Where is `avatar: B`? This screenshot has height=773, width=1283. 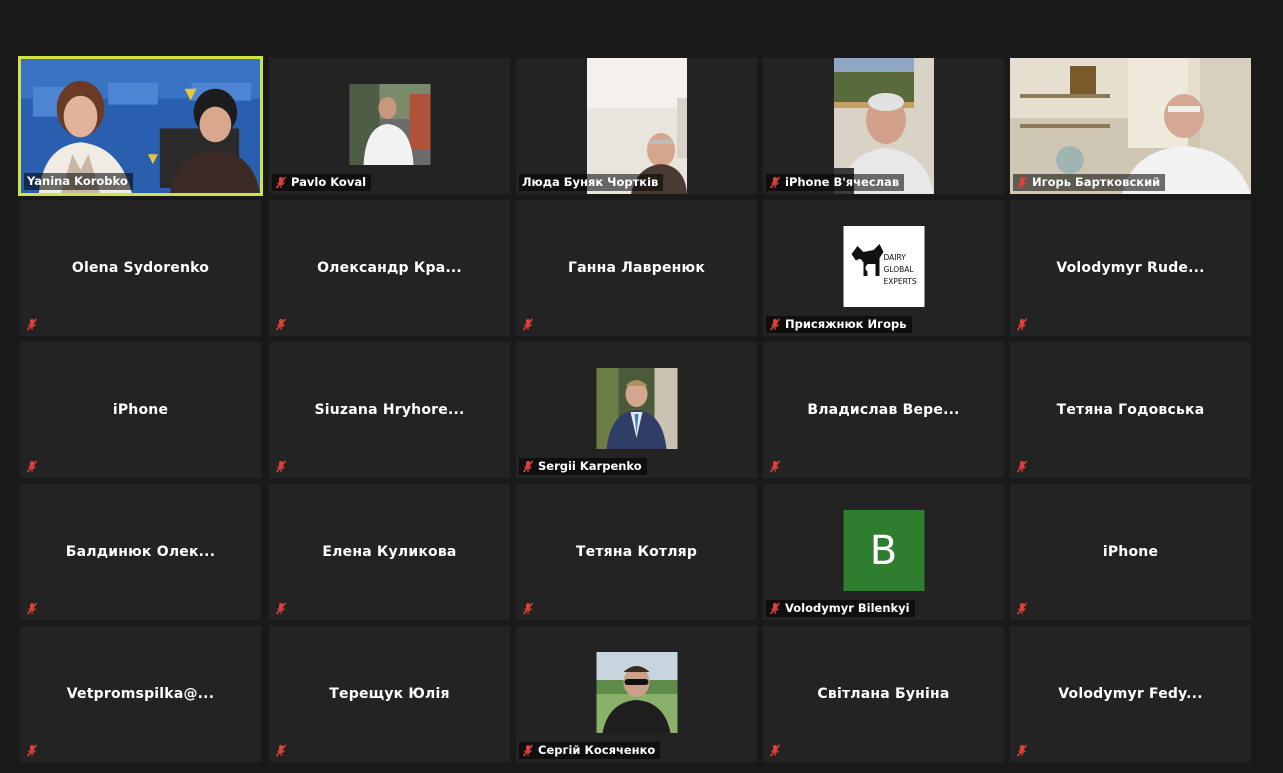
avatar: B is located at coordinates (883, 550).